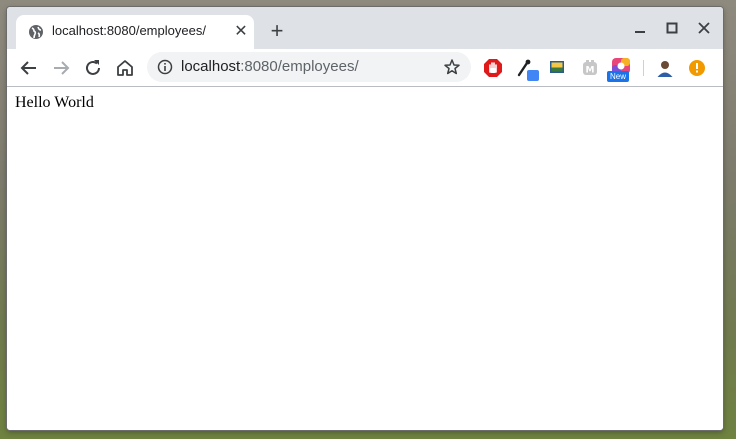 The image size is (736, 439). Describe the element at coordinates (619, 69) in the screenshot. I see `colorful-extension-icon: New` at that location.